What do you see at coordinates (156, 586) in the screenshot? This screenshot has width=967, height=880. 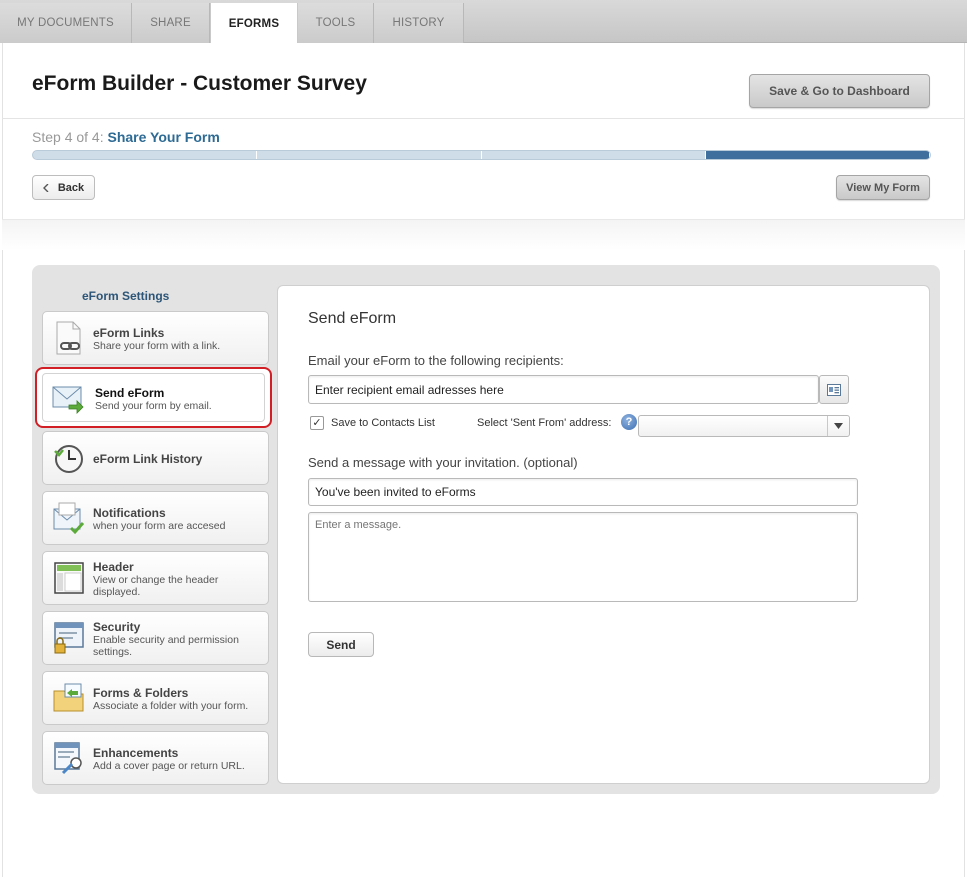 I see `sidebar-item-description: View or change the header displayed.` at bounding box center [156, 586].